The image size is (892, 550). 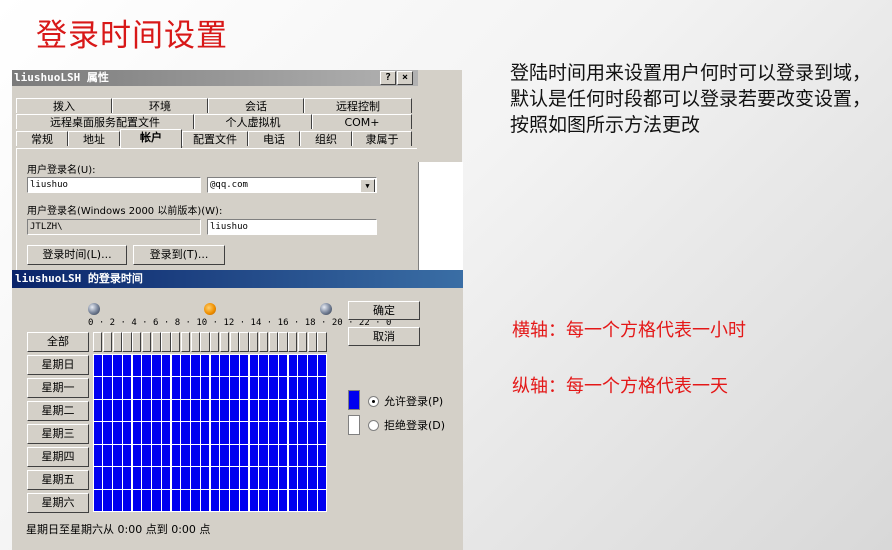 I want to click on day-button-saturday: 星期六, so click(x=58, y=503).